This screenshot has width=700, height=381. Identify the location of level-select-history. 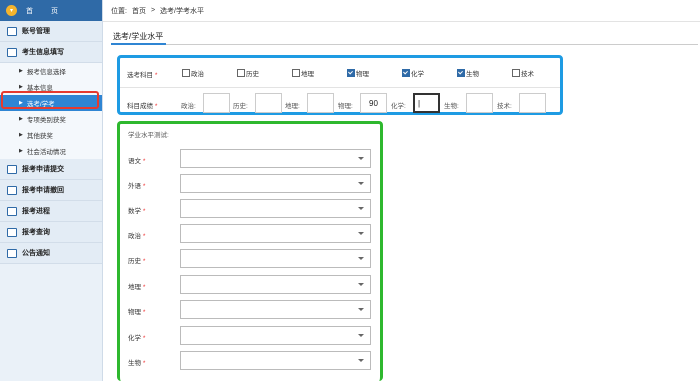
(275, 258).